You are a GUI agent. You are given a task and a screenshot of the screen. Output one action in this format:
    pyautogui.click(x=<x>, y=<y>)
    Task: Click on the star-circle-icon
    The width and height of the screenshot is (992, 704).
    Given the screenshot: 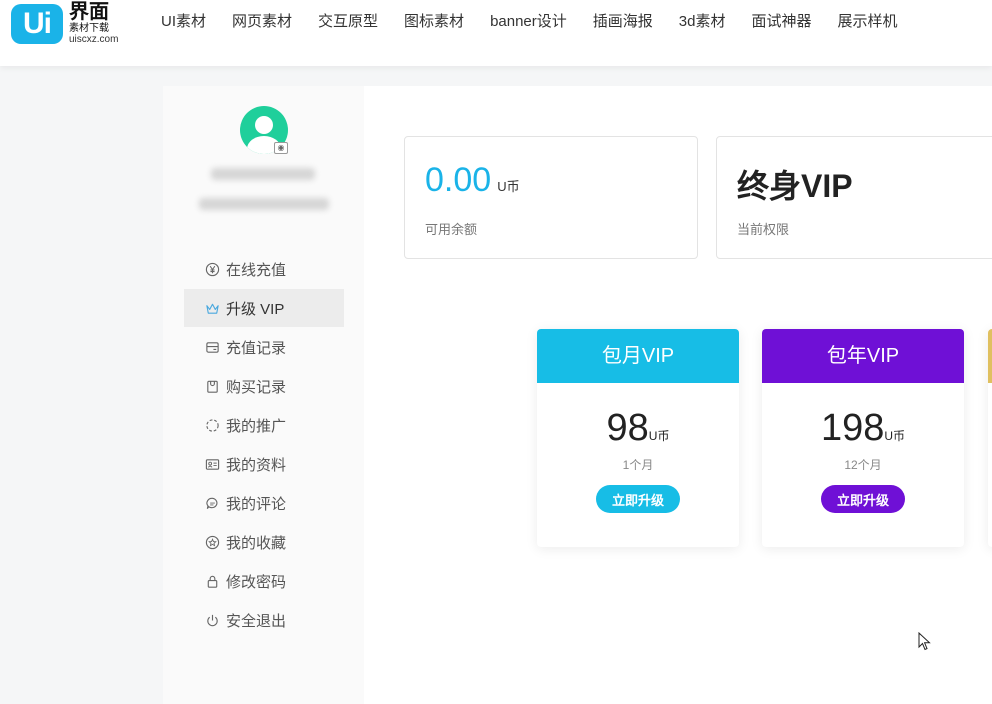 What is the action you would take?
    pyautogui.click(x=212, y=542)
    